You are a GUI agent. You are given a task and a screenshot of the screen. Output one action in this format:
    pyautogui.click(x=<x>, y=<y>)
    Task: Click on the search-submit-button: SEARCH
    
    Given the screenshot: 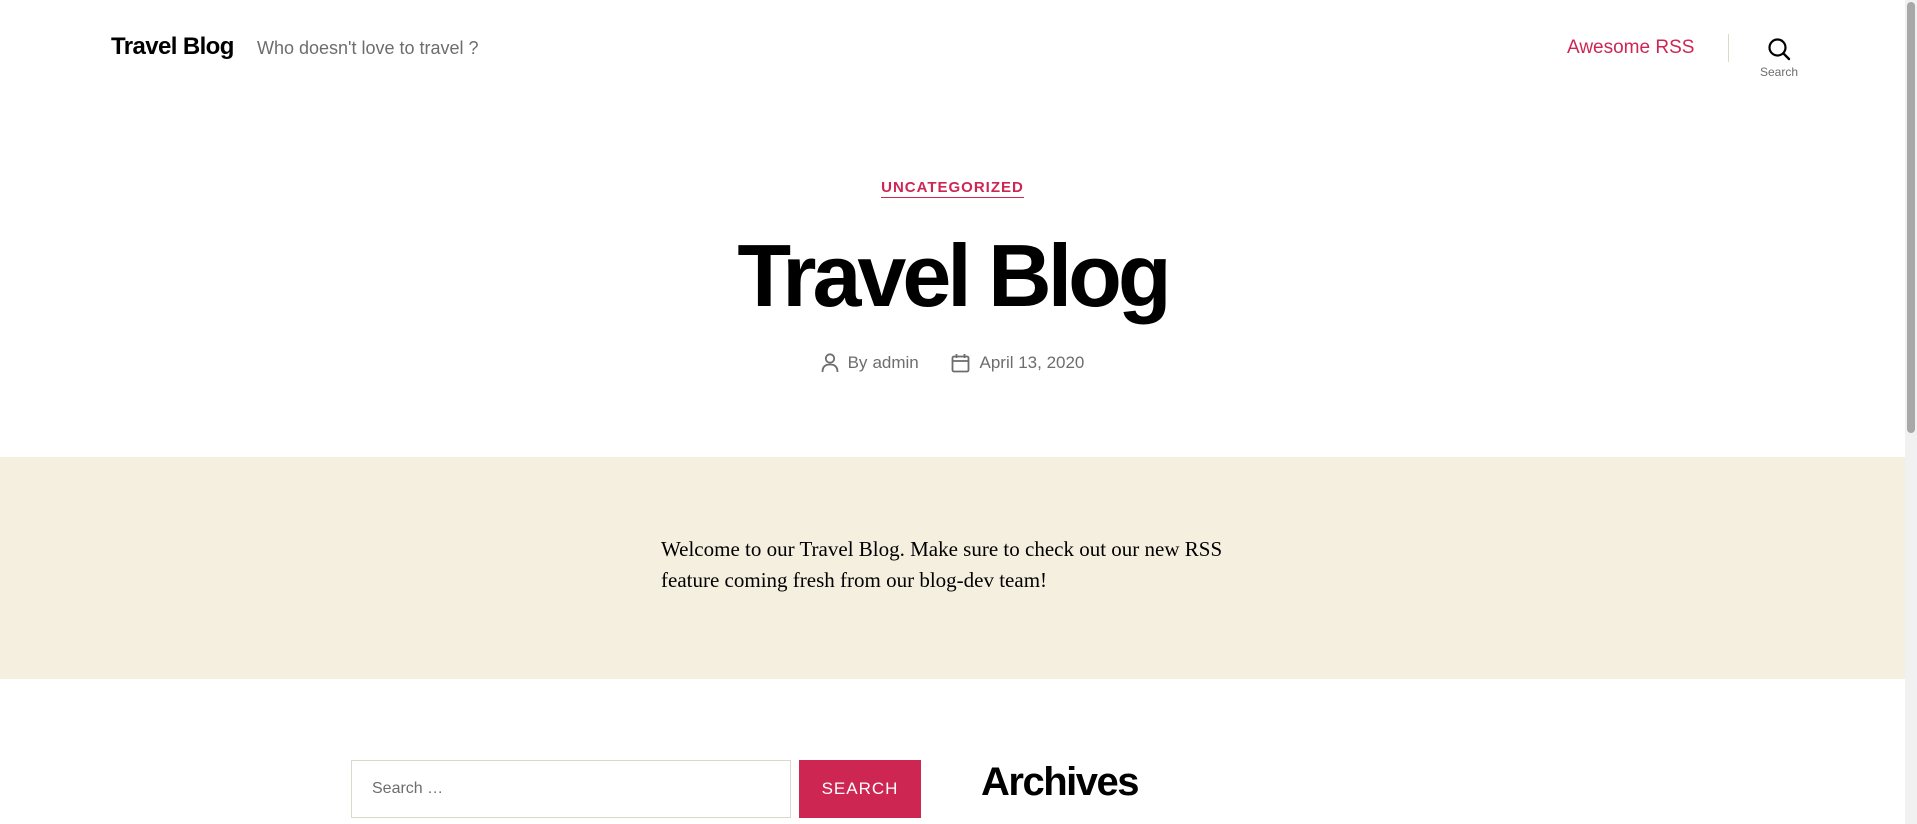 What is the action you would take?
    pyautogui.click(x=860, y=789)
    